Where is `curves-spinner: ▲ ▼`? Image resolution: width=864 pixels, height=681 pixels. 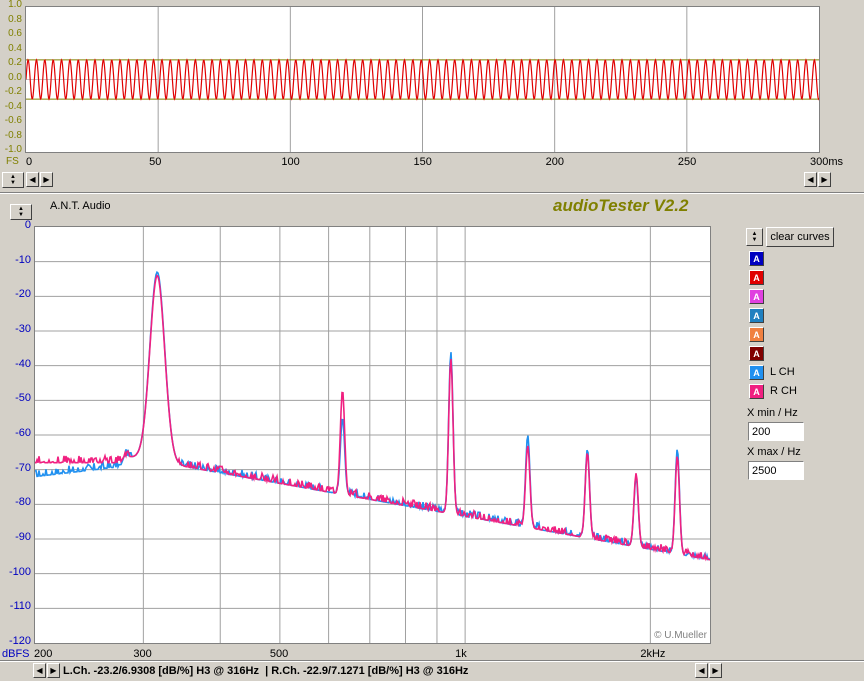
curves-spinner: ▲ ▼ is located at coordinates (754, 237).